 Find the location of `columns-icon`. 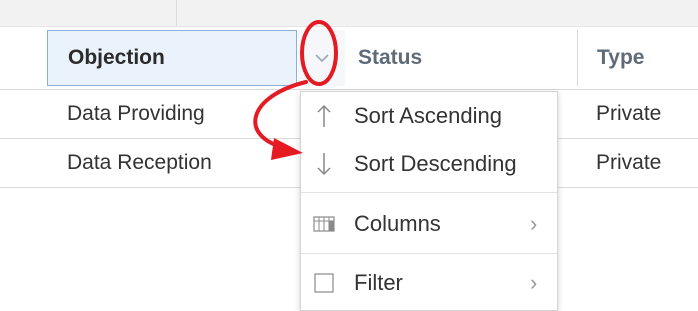

columns-icon is located at coordinates (324, 224).